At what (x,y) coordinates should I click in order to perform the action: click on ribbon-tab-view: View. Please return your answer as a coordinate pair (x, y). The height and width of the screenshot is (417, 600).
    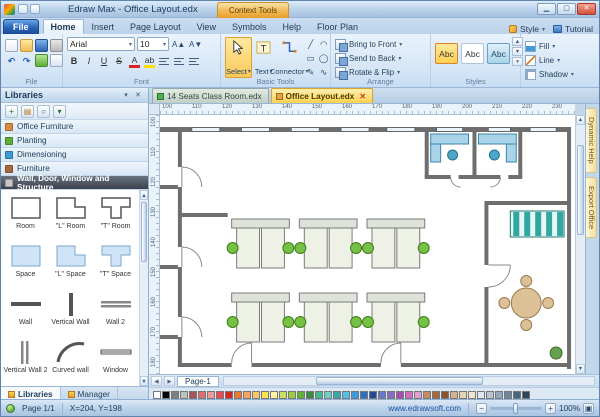
    Looking at the image, I should click on (206, 26).